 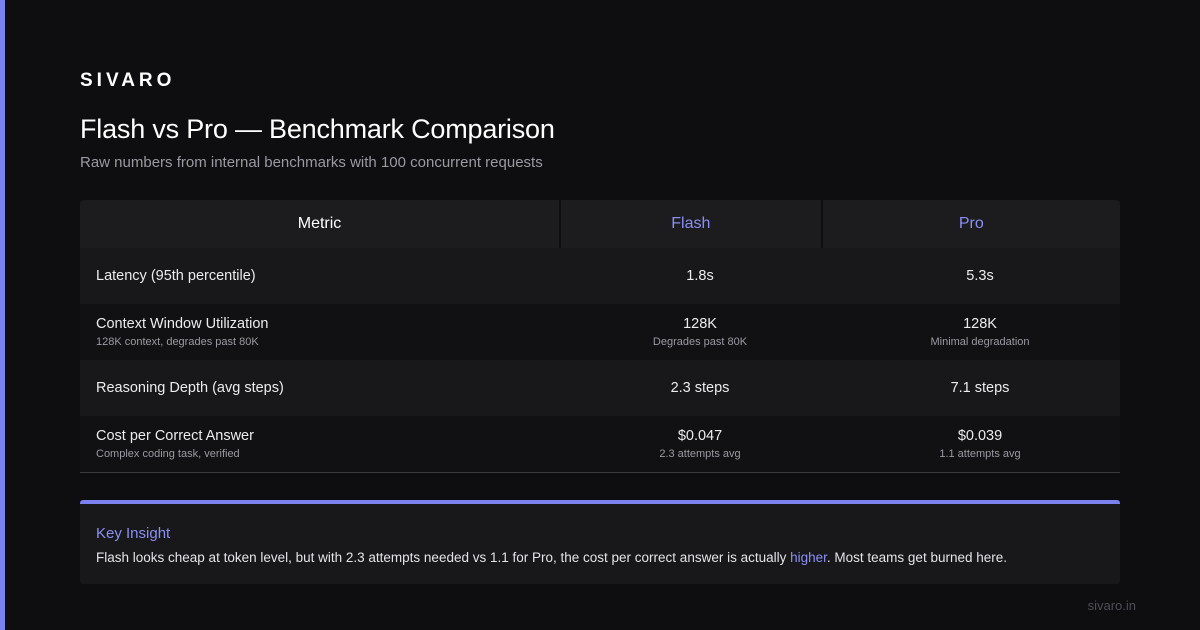 I want to click on pro-cell: 5.3s, so click(x=980, y=276).